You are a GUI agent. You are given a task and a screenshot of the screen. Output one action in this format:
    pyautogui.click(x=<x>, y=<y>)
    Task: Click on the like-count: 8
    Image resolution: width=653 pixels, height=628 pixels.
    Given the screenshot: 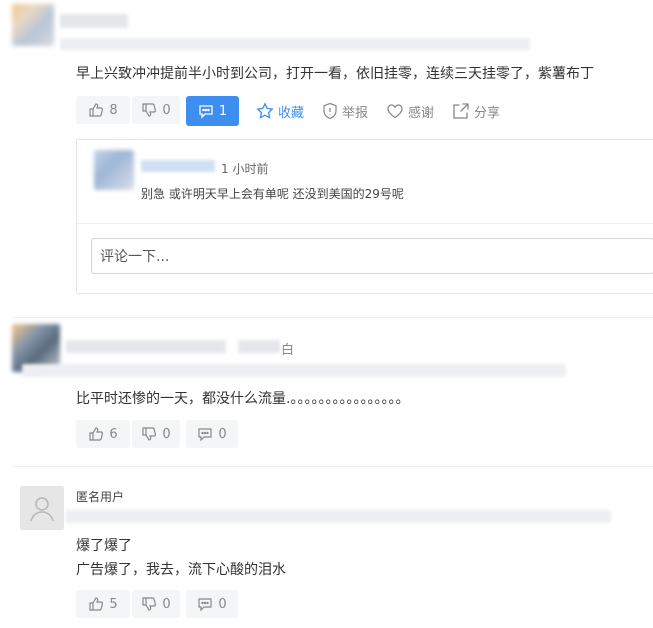 What is the action you would take?
    pyautogui.click(x=113, y=110)
    